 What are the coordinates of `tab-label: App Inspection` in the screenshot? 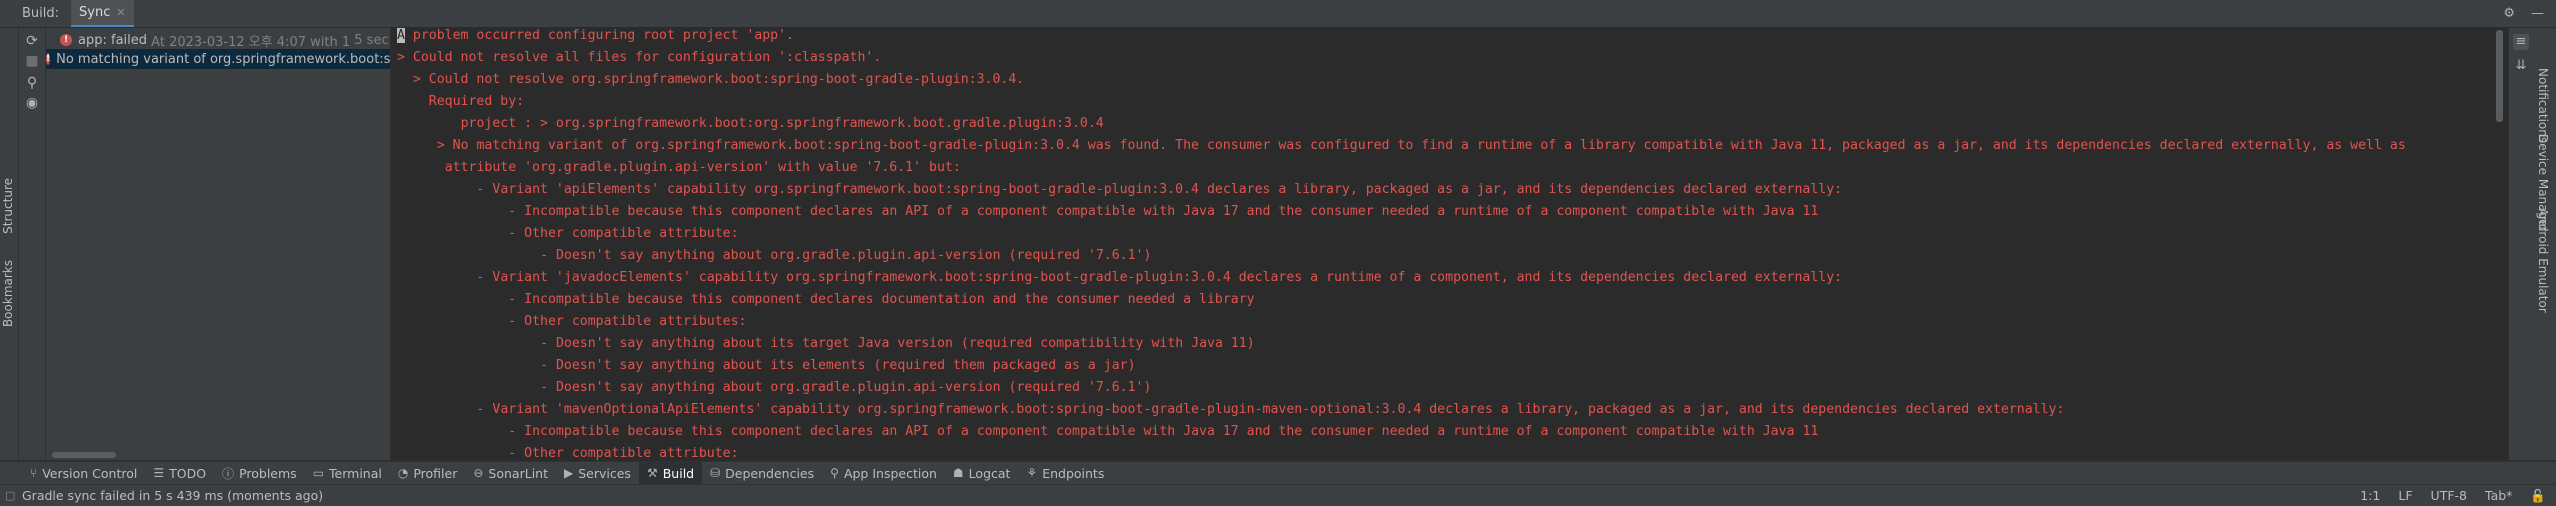 It's located at (890, 473).